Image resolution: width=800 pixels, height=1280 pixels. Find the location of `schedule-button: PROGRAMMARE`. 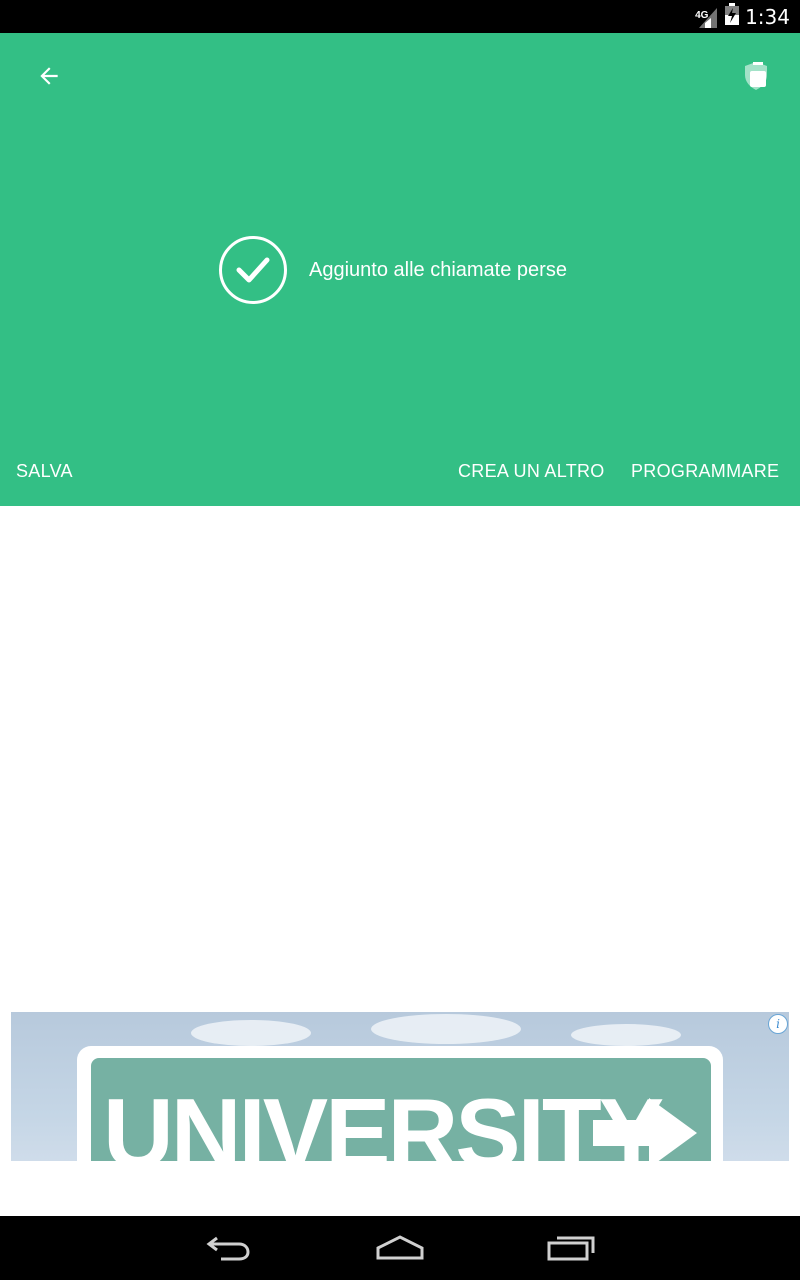

schedule-button: PROGRAMMARE is located at coordinates (705, 471).